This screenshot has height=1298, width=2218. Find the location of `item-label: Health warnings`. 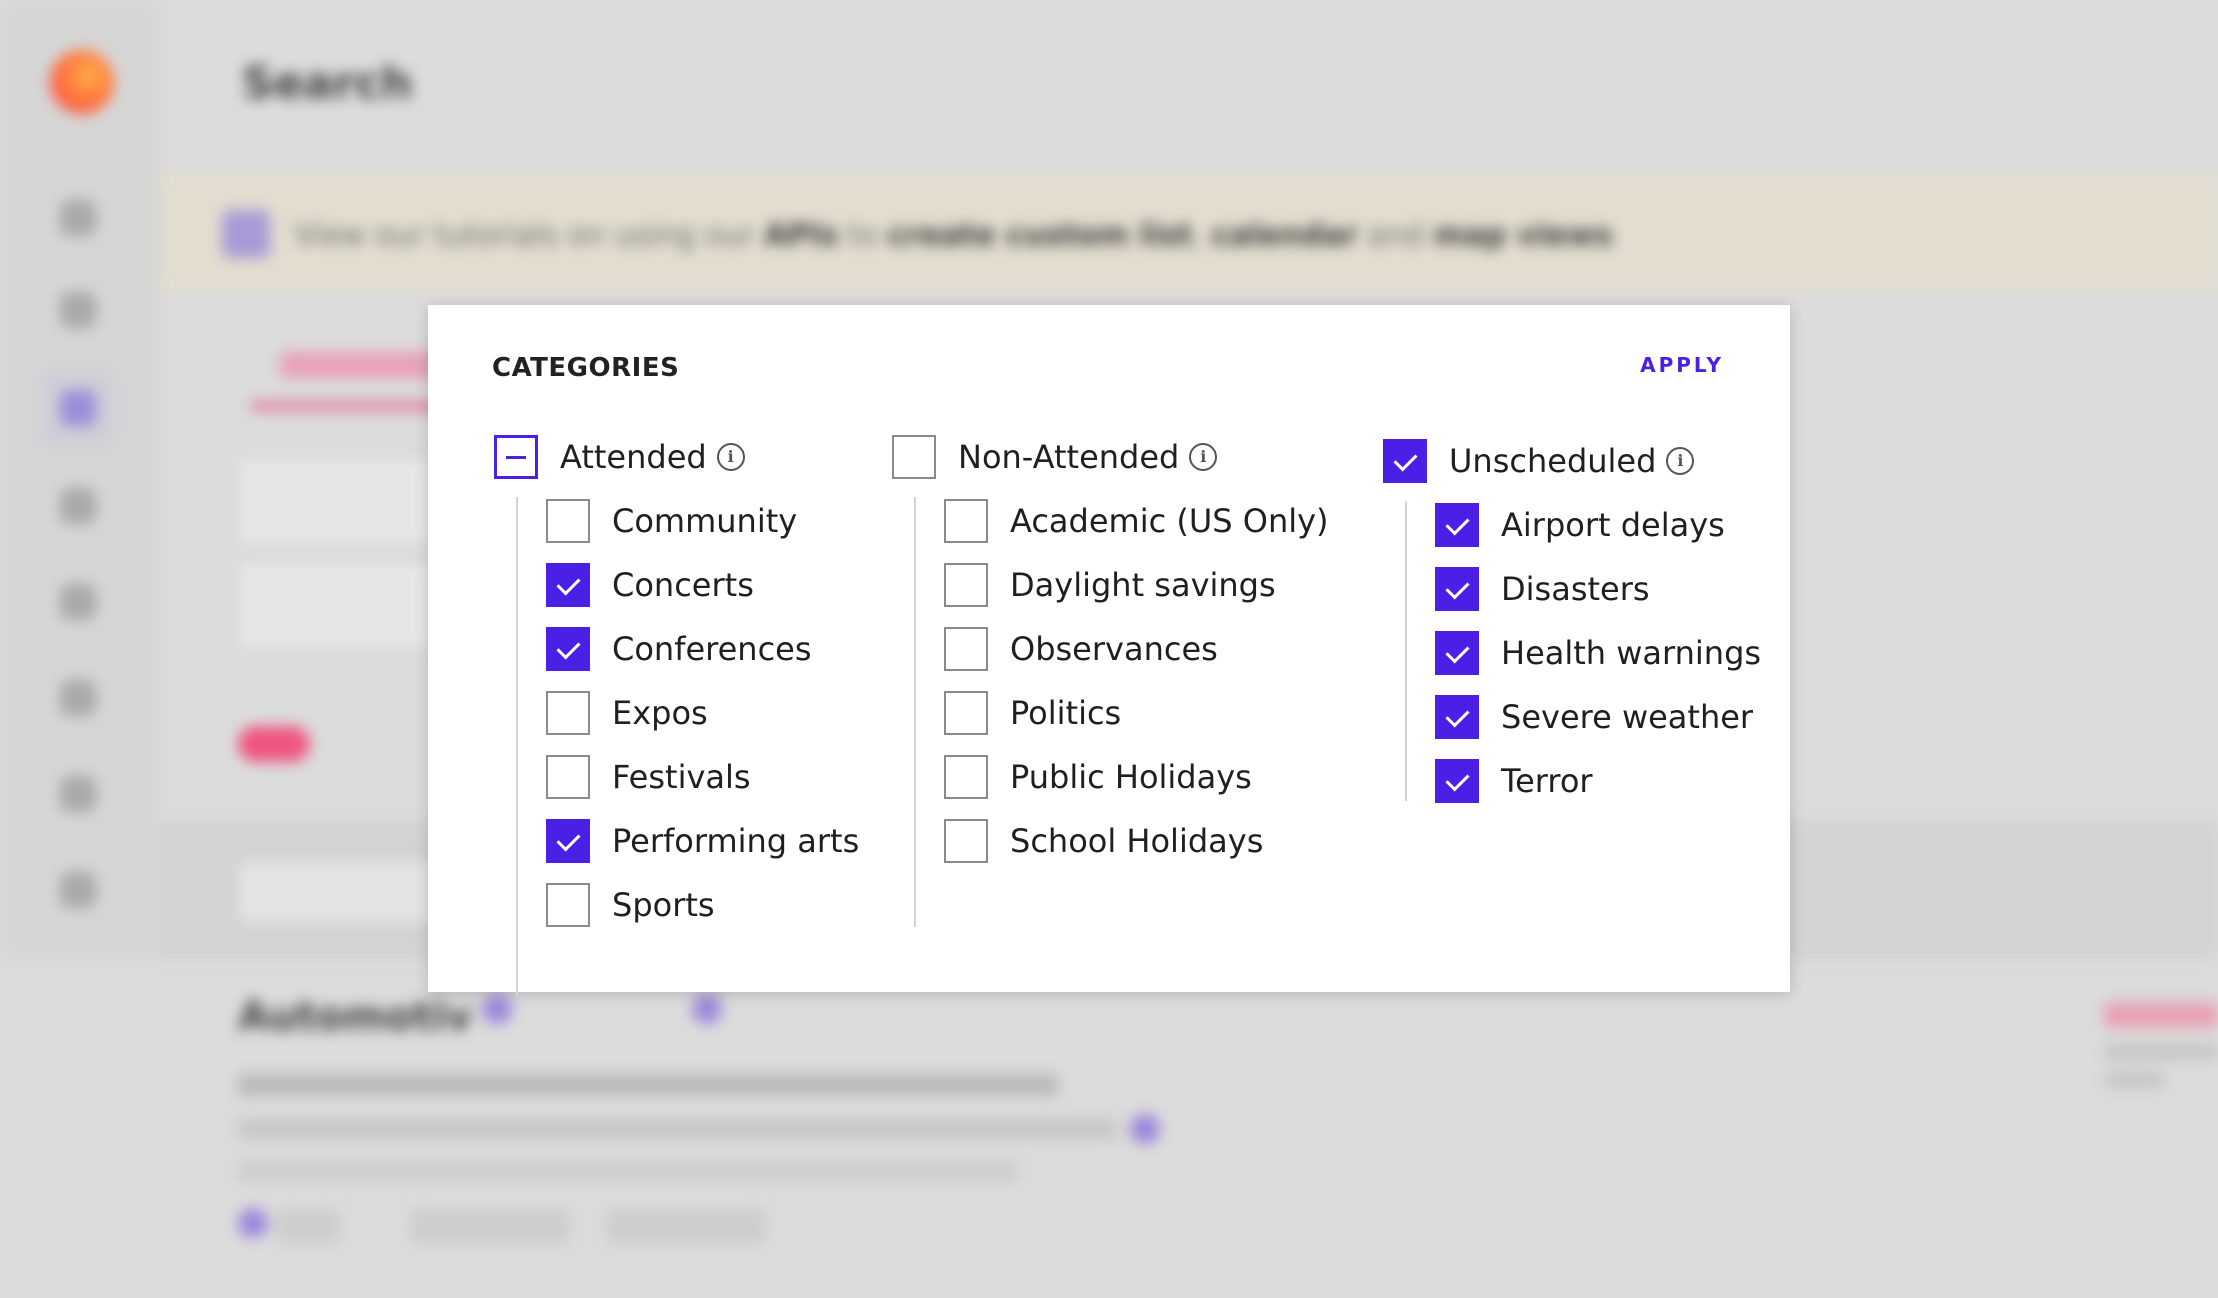

item-label: Health warnings is located at coordinates (1631, 653).